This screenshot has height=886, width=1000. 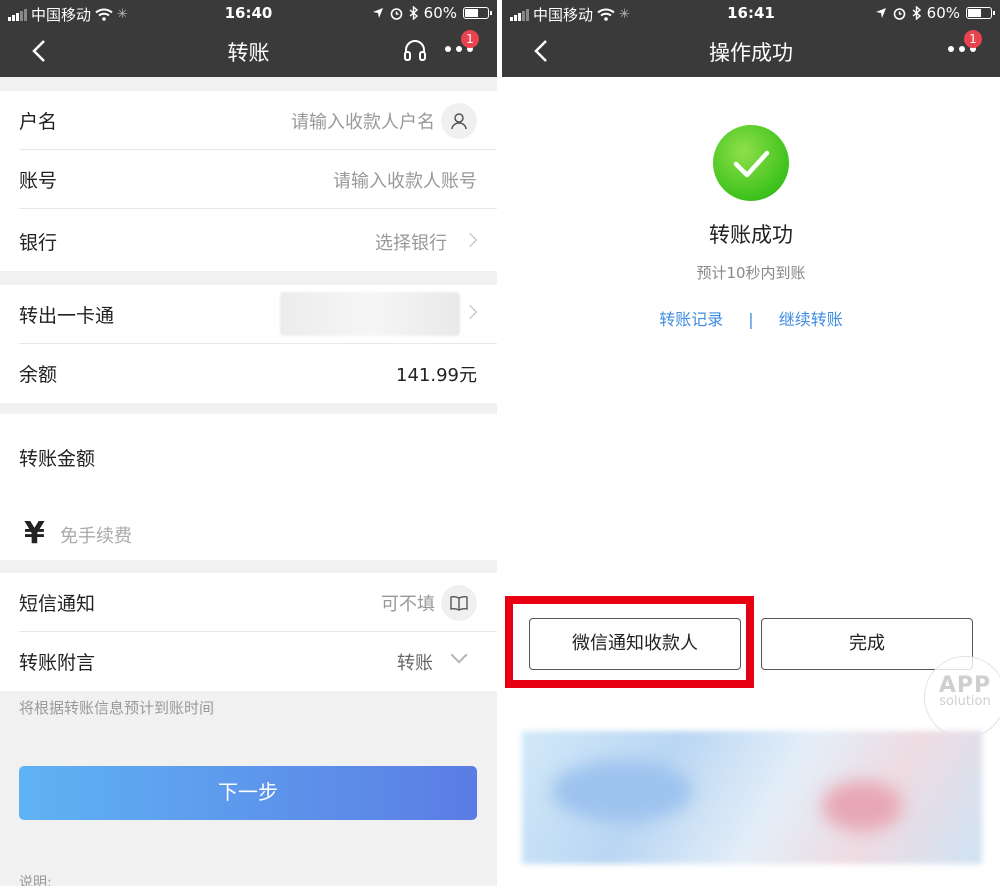 I want to click on headset-icon, so click(x=415, y=51).